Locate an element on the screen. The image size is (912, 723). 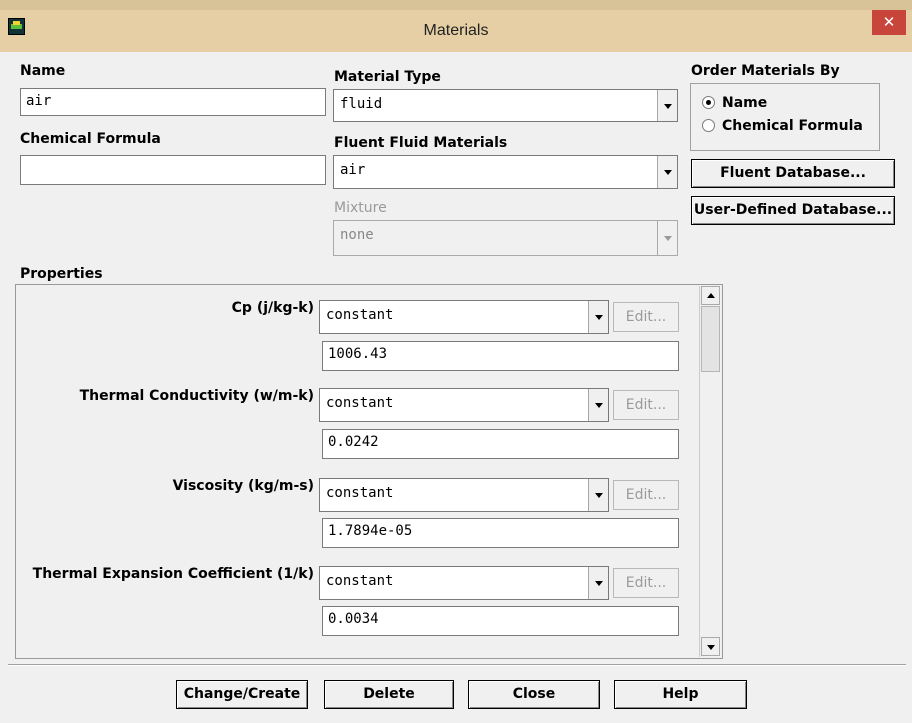
material-type-value: fluid is located at coordinates (361, 104).